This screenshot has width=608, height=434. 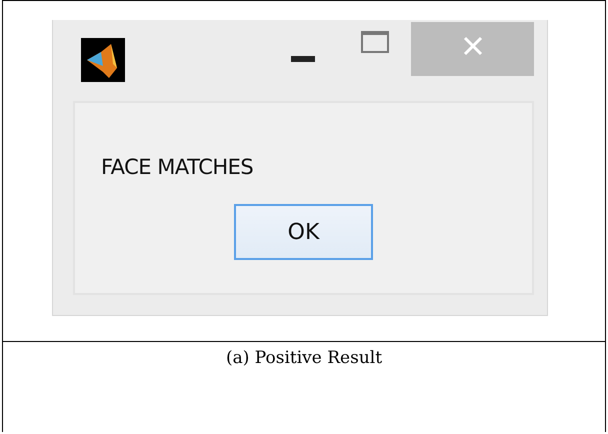 What do you see at coordinates (472, 46) in the screenshot?
I see `close-icon` at bounding box center [472, 46].